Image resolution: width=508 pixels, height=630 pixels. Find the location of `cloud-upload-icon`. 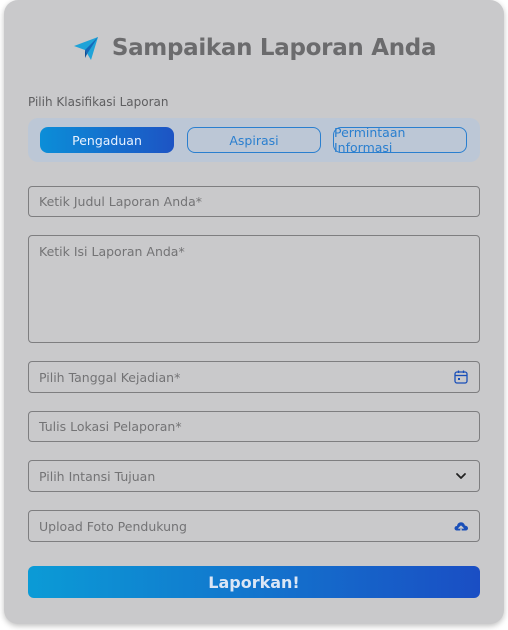

cloud-upload-icon is located at coordinates (461, 526).